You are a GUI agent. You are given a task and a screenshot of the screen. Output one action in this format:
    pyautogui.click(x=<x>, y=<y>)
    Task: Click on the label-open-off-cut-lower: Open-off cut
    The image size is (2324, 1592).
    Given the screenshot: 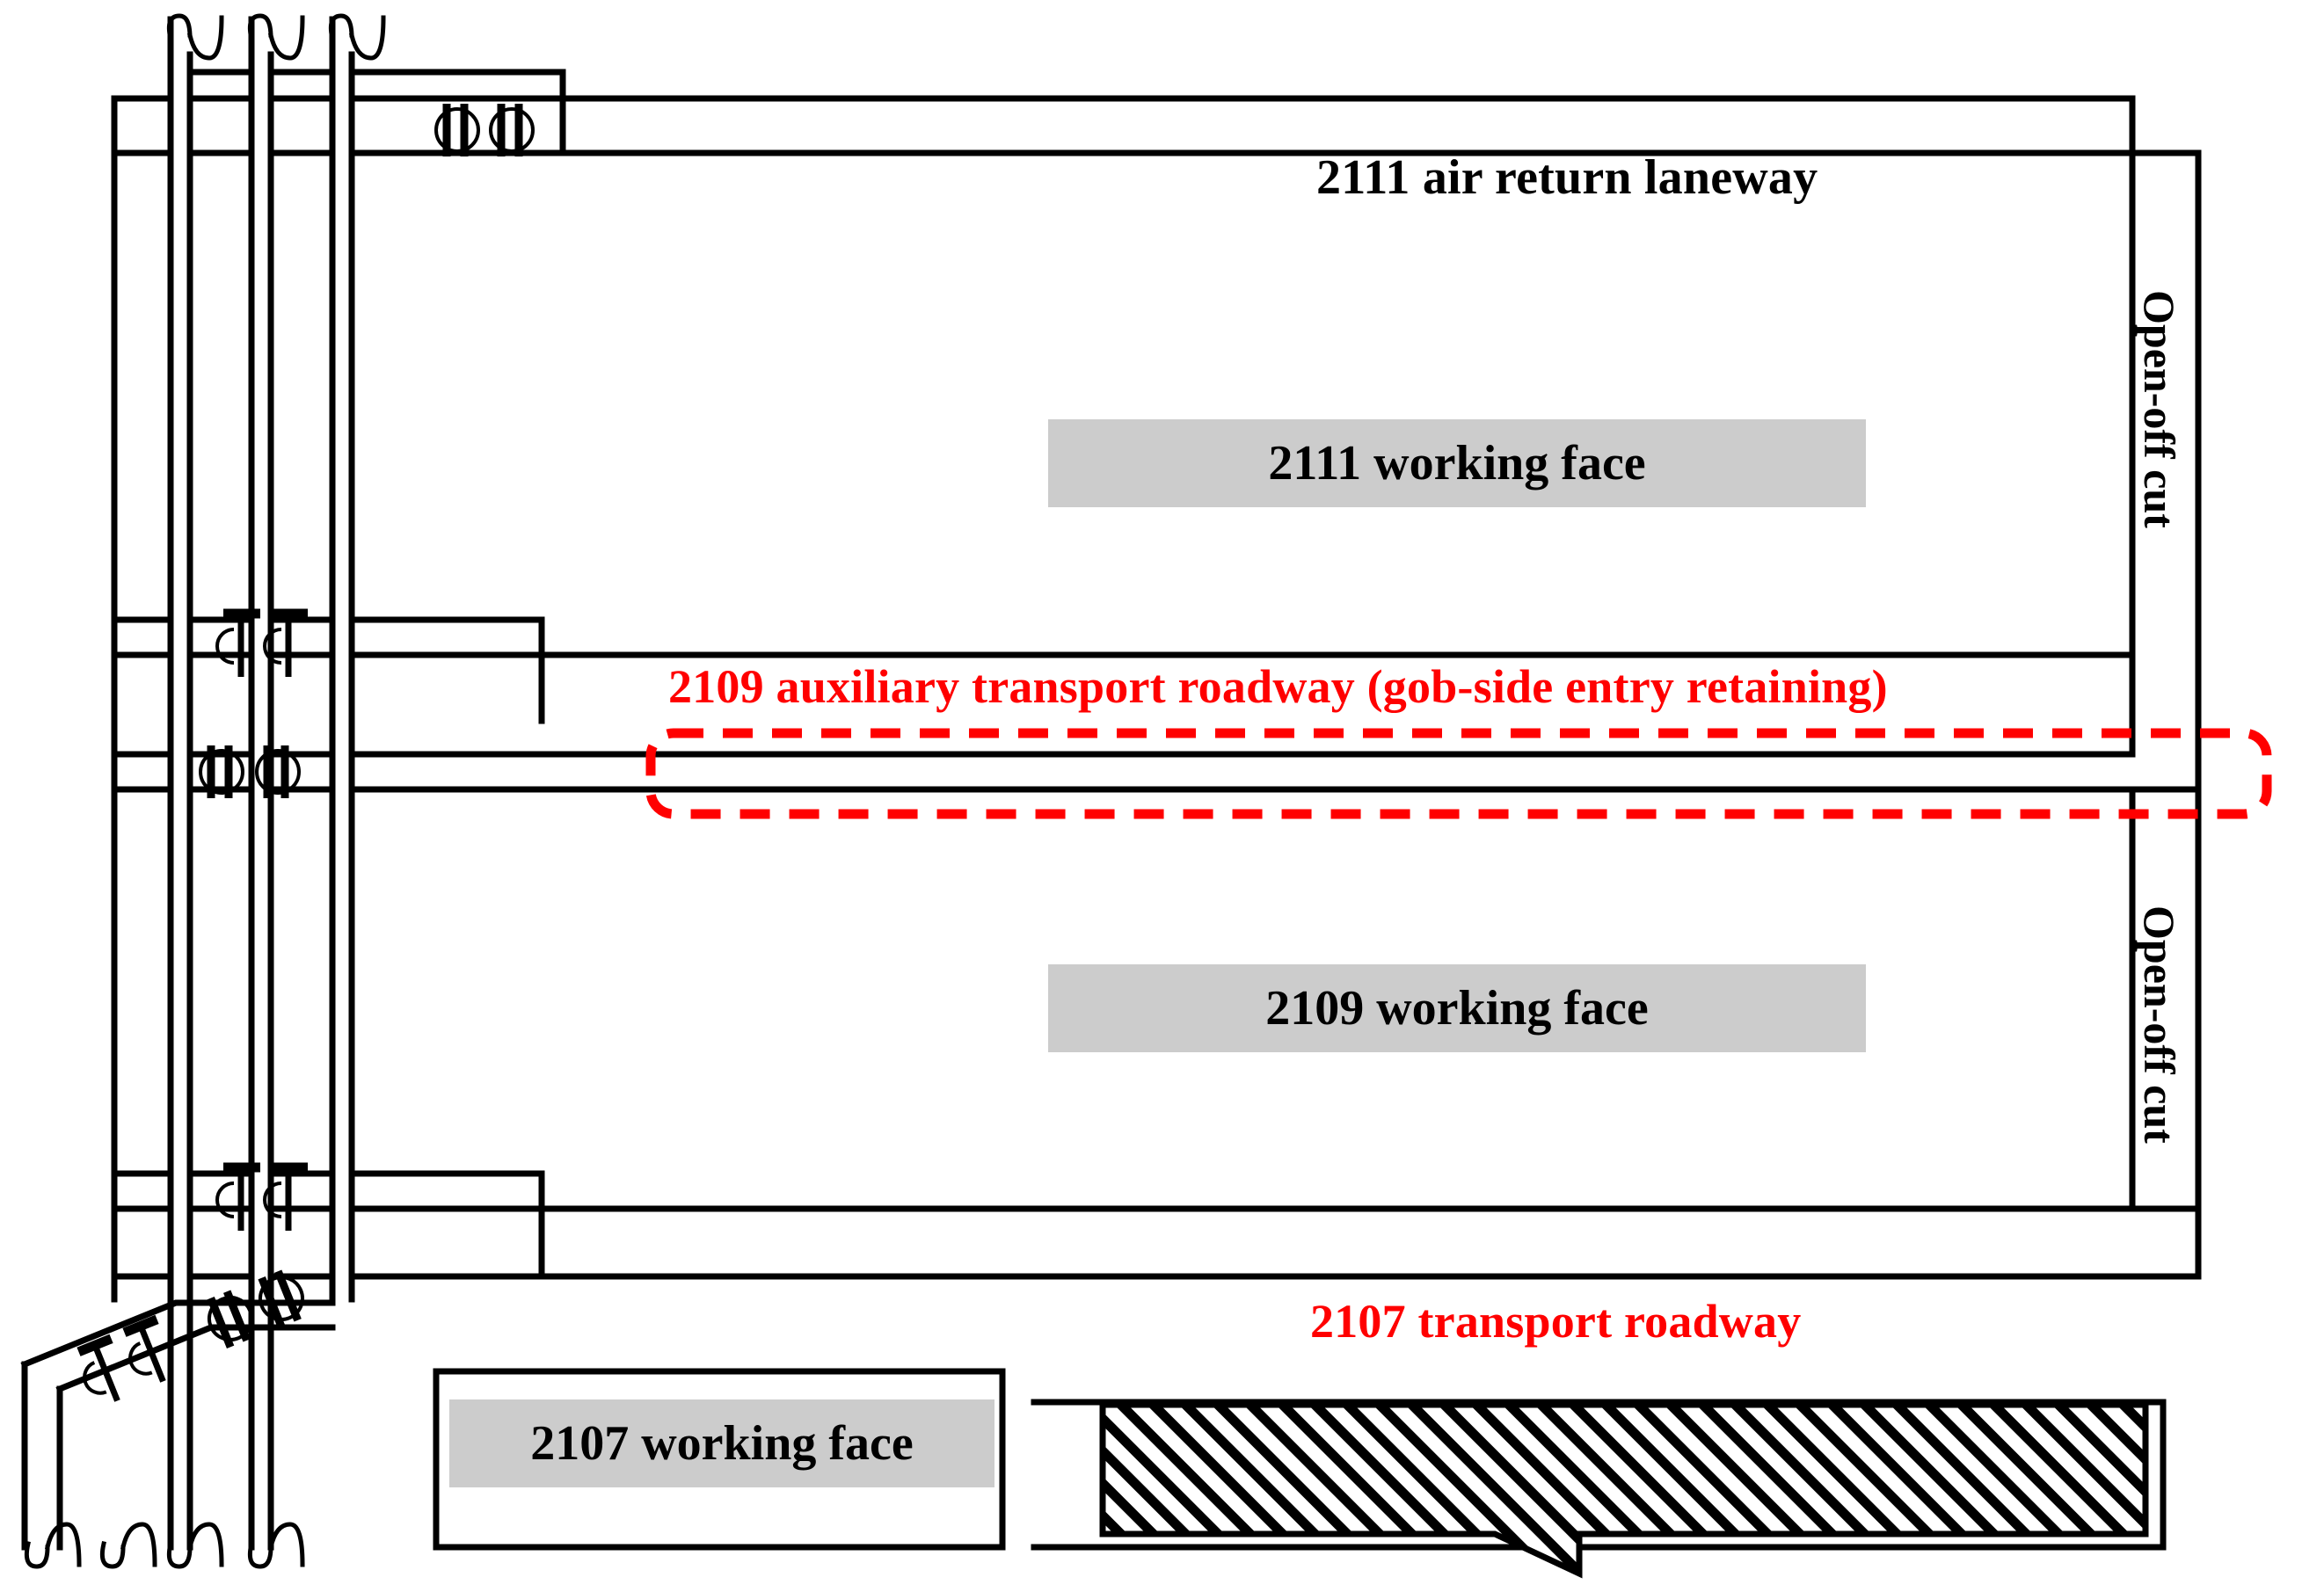 What is the action you would take?
    pyautogui.click(x=2159, y=1024)
    